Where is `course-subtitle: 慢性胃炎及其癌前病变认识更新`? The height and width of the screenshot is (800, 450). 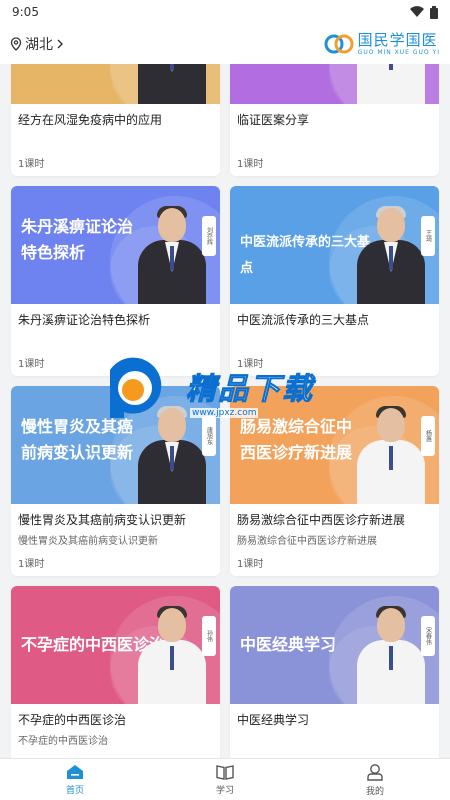 course-subtitle: 慢性胃炎及其癌前病变认识更新 is located at coordinates (88, 541).